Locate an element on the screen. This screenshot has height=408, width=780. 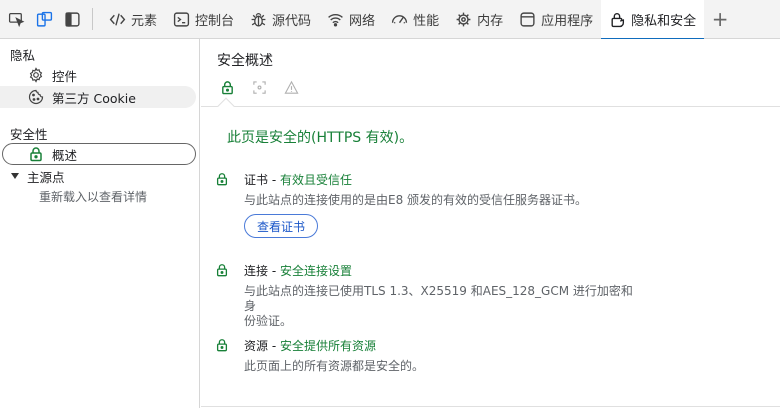
sidebar-item-controls-label: 控件 is located at coordinates (65, 76).